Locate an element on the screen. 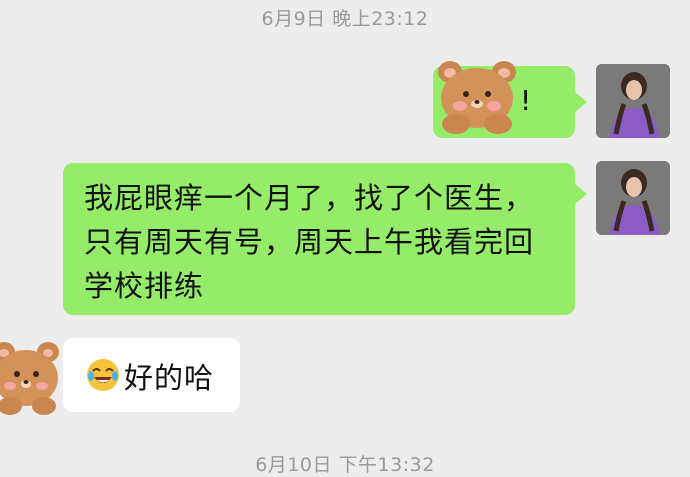 Image resolution: width=690 pixels, height=477 pixels. message-text: 好的哈 is located at coordinates (169, 378).